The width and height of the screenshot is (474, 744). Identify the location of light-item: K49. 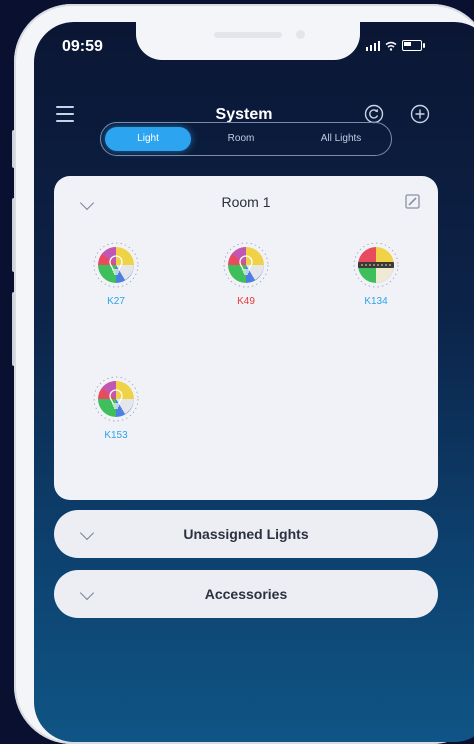
(246, 274).